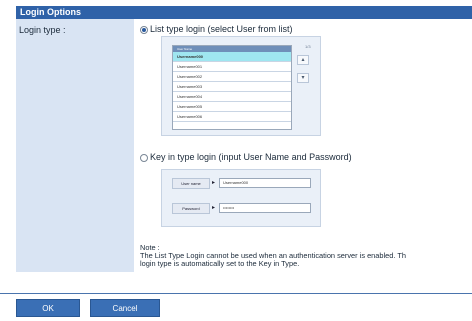 This screenshot has height=321, width=472. What do you see at coordinates (232, 97) in the screenshot?
I see `list-item: Username004` at bounding box center [232, 97].